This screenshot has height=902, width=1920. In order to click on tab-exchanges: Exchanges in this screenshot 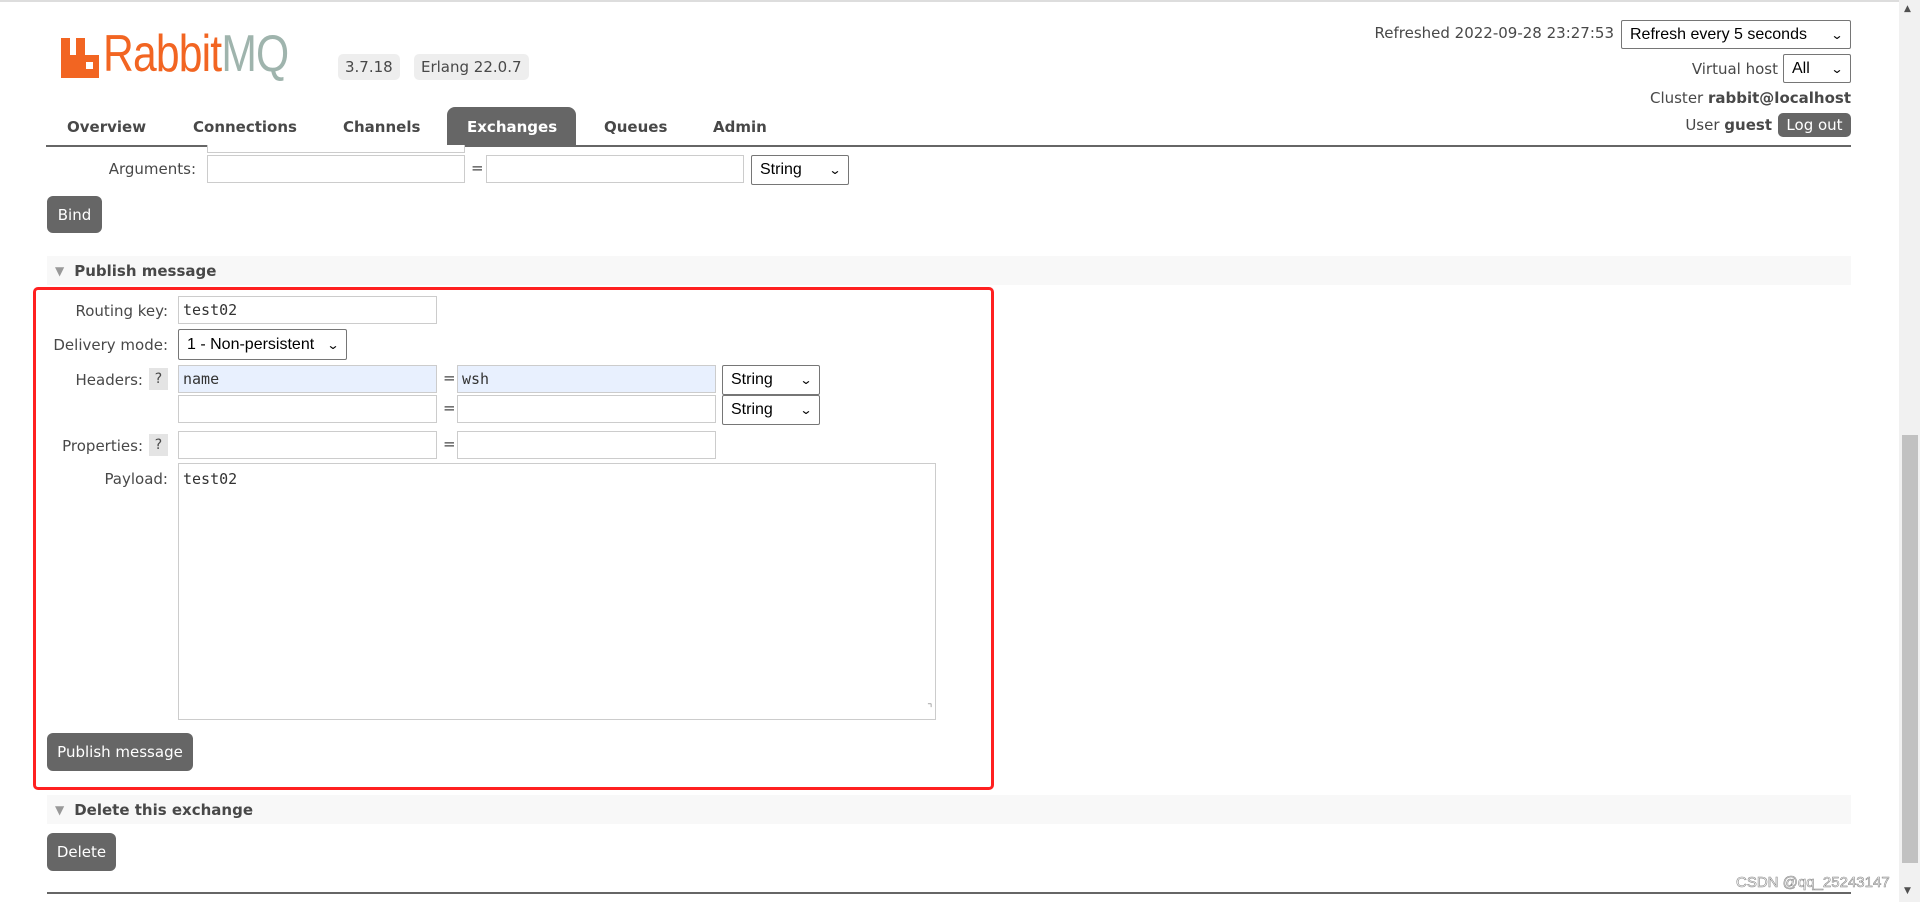, I will do `click(511, 126)`.